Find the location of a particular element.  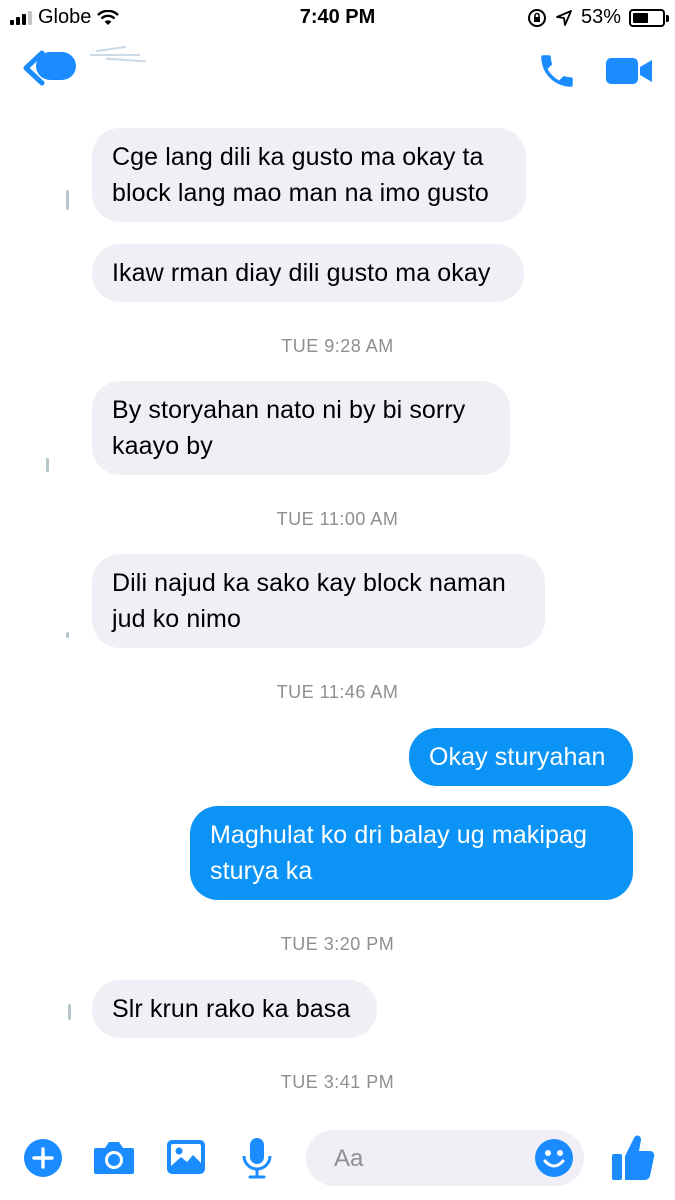

camera-icon is located at coordinates (114, 1158).